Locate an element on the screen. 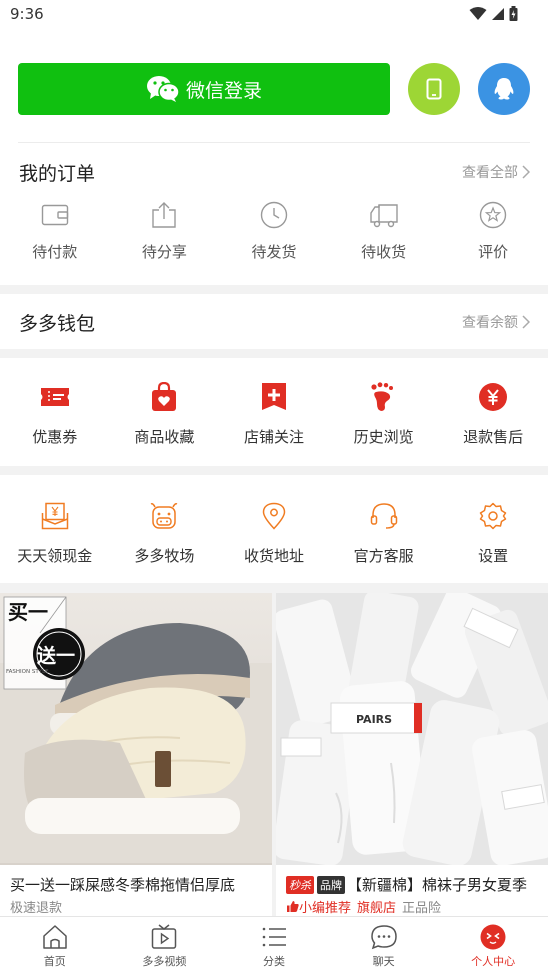  location-icon is located at coordinates (274, 516).